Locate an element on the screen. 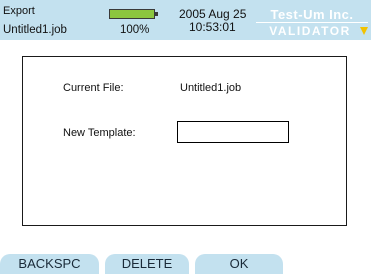 The width and height of the screenshot is (371, 274). battery-icon is located at coordinates (132, 14).